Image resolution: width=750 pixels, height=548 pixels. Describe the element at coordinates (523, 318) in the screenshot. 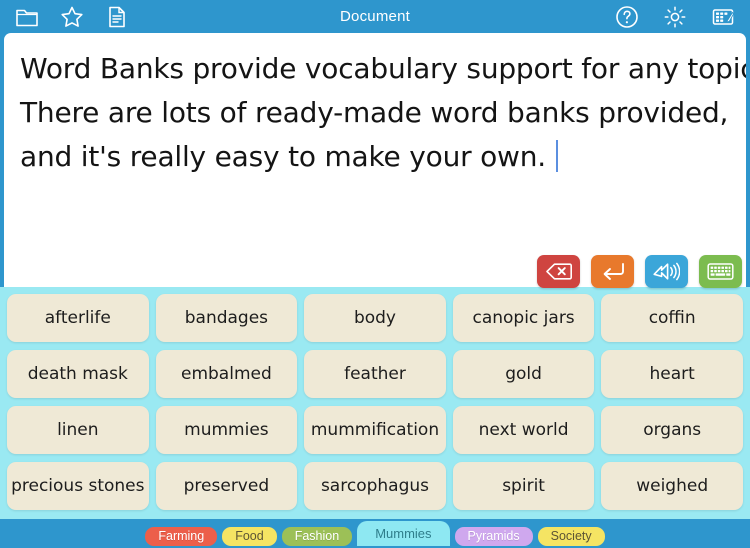

I see `word-card: canopic jars` at that location.